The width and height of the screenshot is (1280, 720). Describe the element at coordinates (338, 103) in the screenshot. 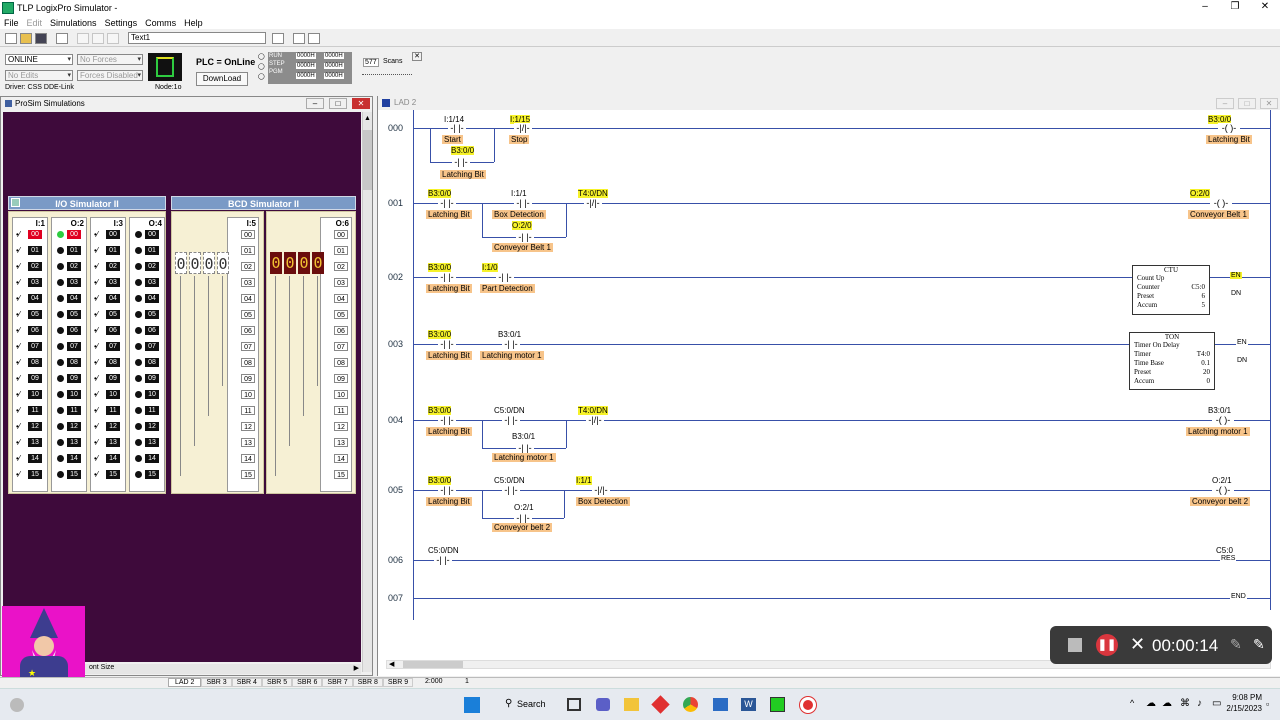

I see `prosim-restore-icon: □` at that location.